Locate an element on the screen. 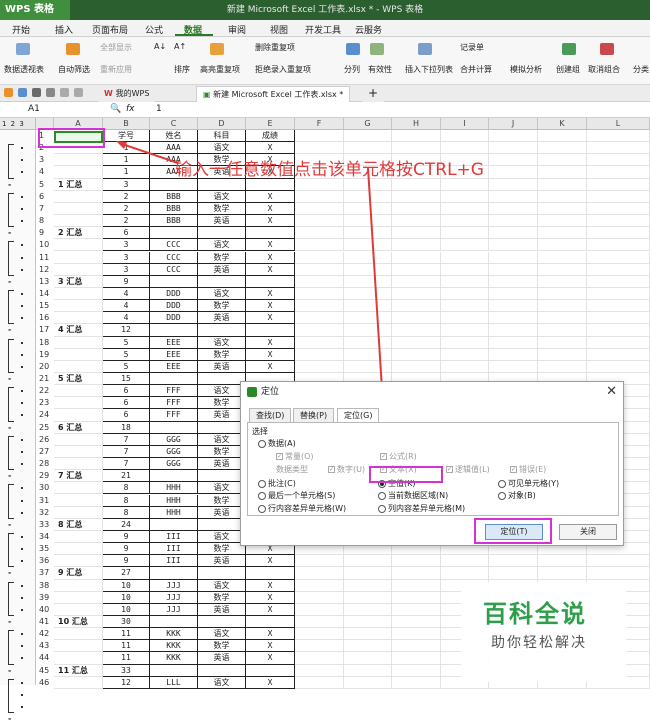 This screenshot has height=723, width=650. last-cell-radio: 最后一个单元格(S) is located at coordinates (296, 495).